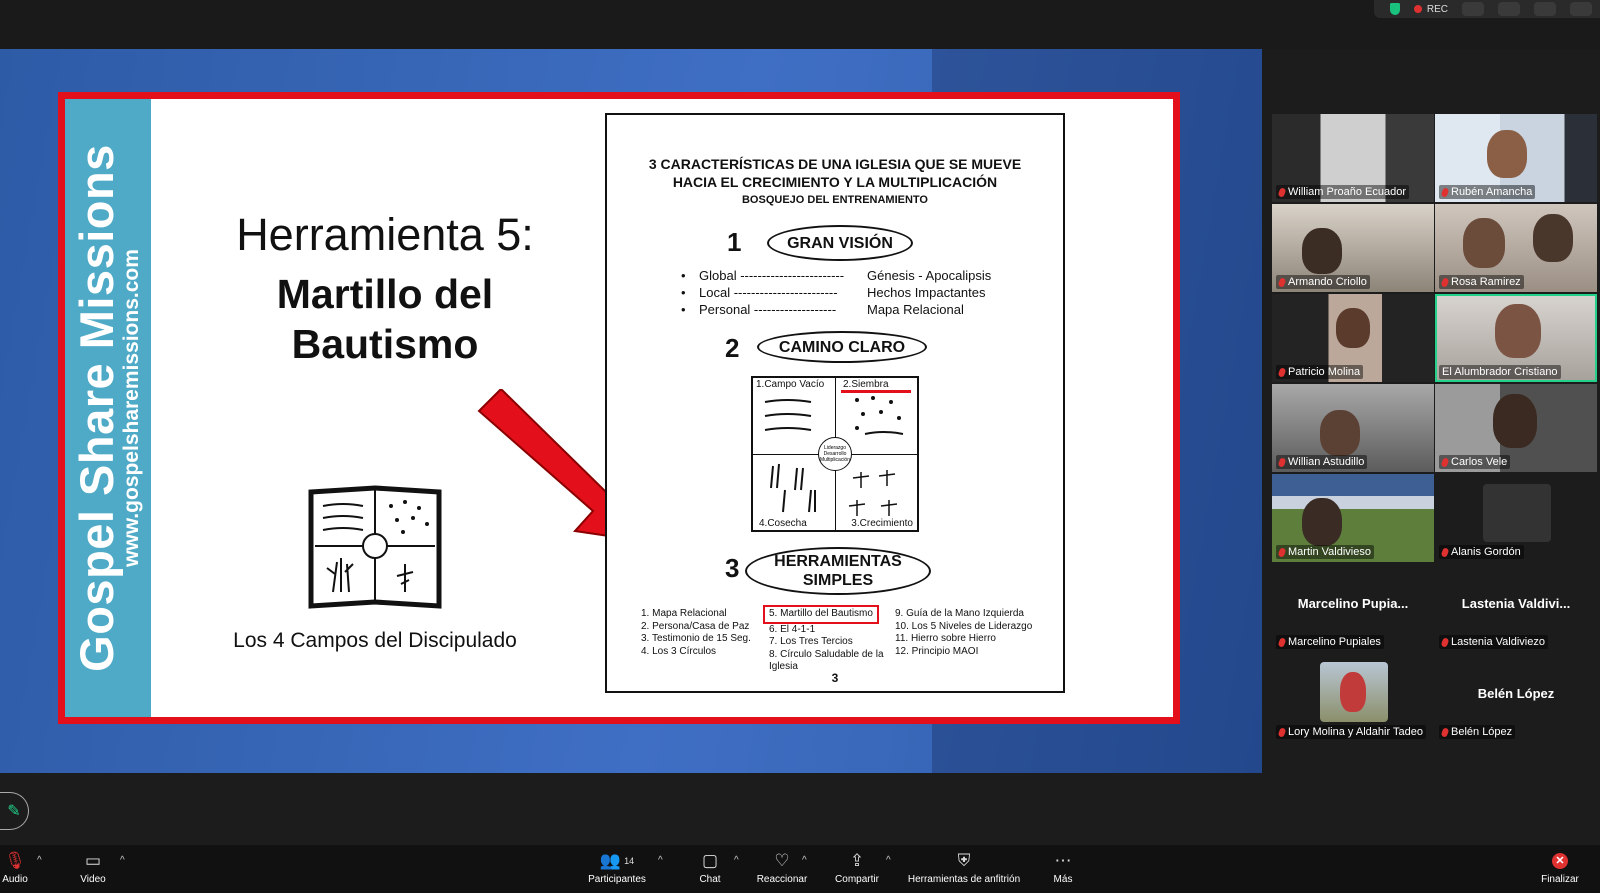  I want to click on bullet-value: Mapa Relacional, so click(915, 309).